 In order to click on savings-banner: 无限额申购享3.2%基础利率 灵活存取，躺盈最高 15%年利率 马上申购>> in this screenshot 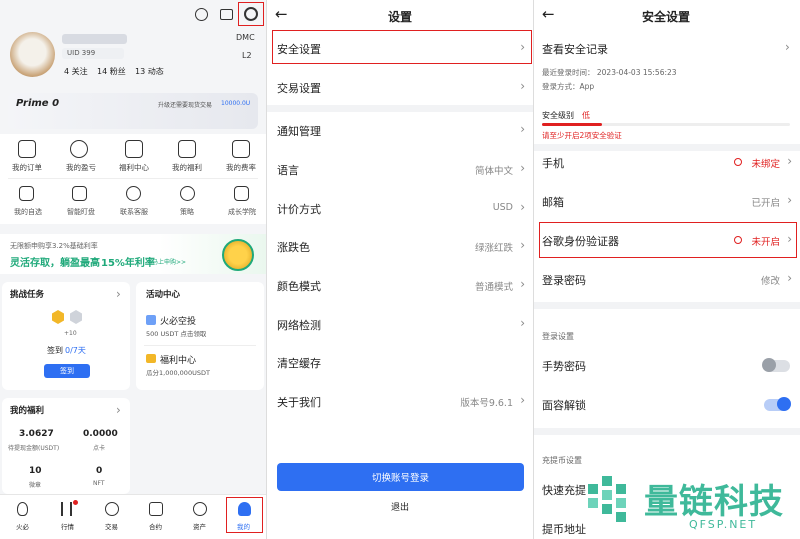, I will do `click(133, 254)`.